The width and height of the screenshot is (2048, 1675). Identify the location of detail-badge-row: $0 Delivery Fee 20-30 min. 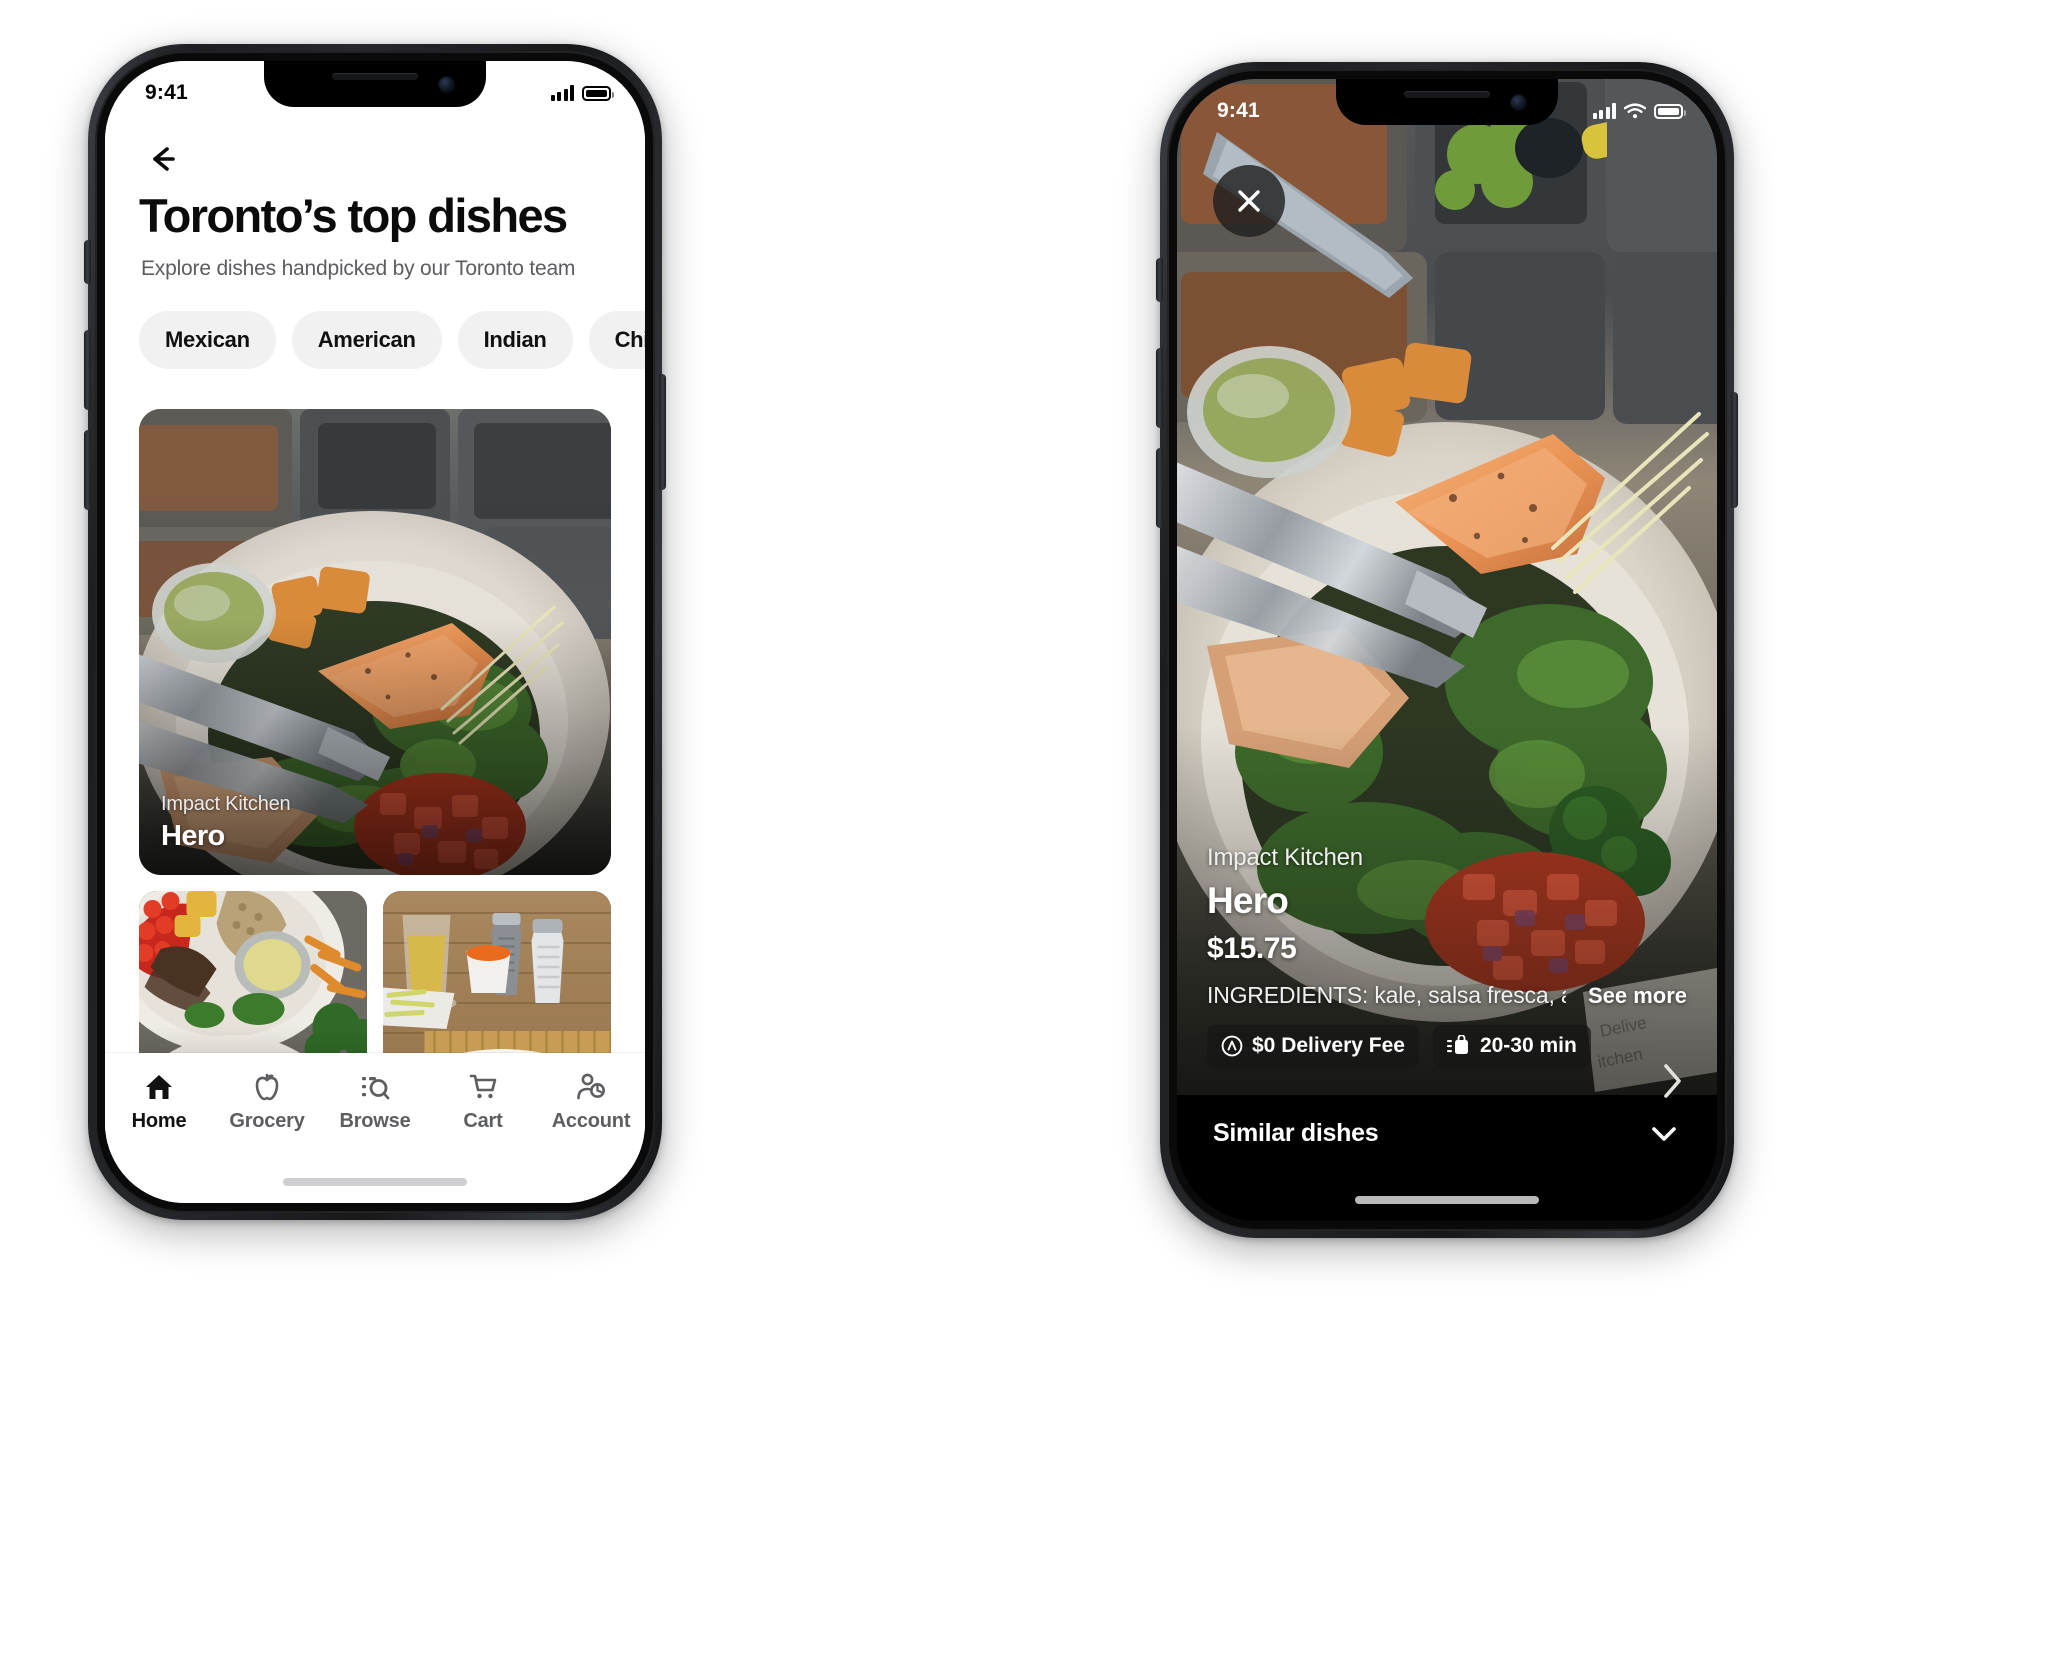
(1447, 1046).